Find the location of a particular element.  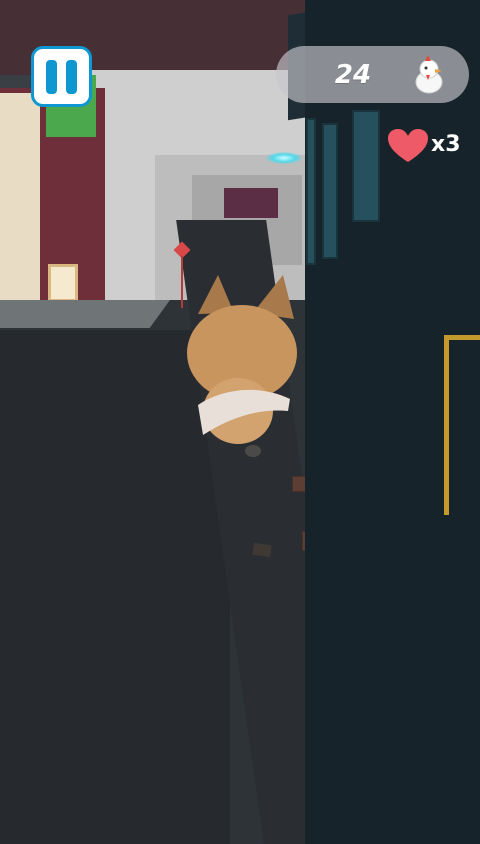

lives-counter: x3 is located at coordinates (446, 144).